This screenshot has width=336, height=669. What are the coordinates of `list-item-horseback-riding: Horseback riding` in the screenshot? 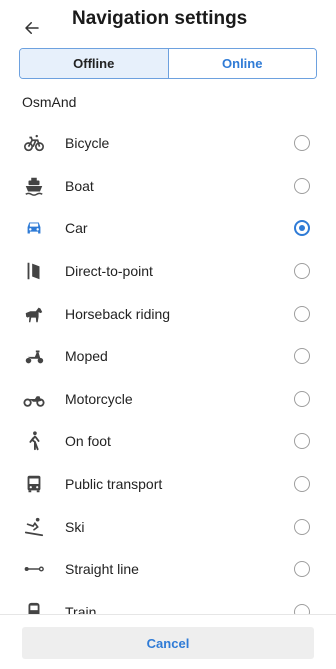 It's located at (168, 313).